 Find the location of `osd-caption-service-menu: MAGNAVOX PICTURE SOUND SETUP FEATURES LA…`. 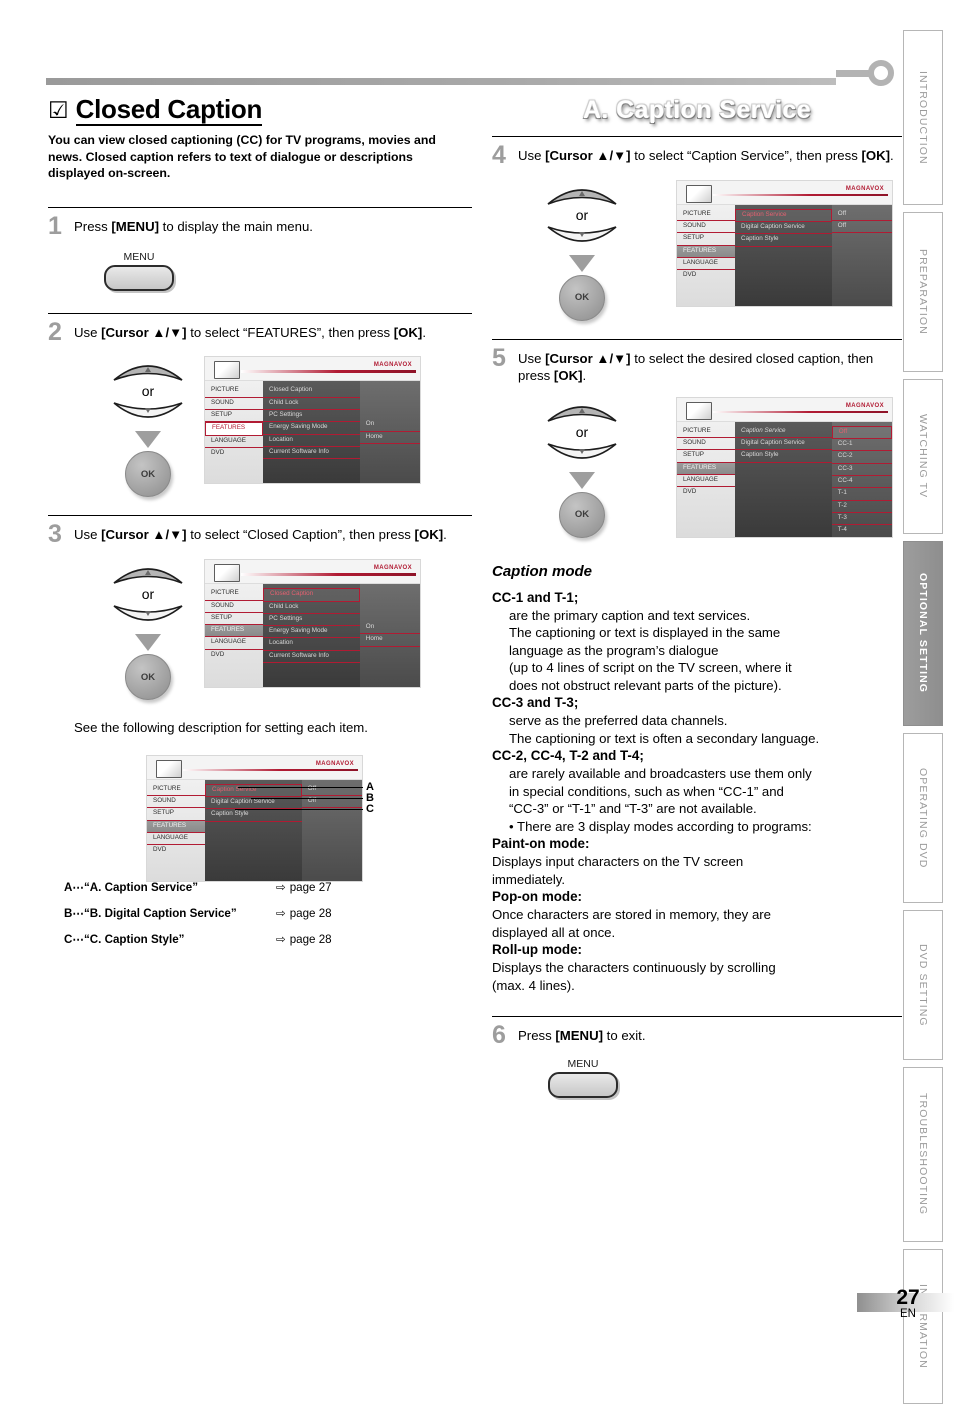

osd-caption-service-menu: MAGNAVOX PICTURE SOUND SETUP FEATURES LA… is located at coordinates (784, 243).